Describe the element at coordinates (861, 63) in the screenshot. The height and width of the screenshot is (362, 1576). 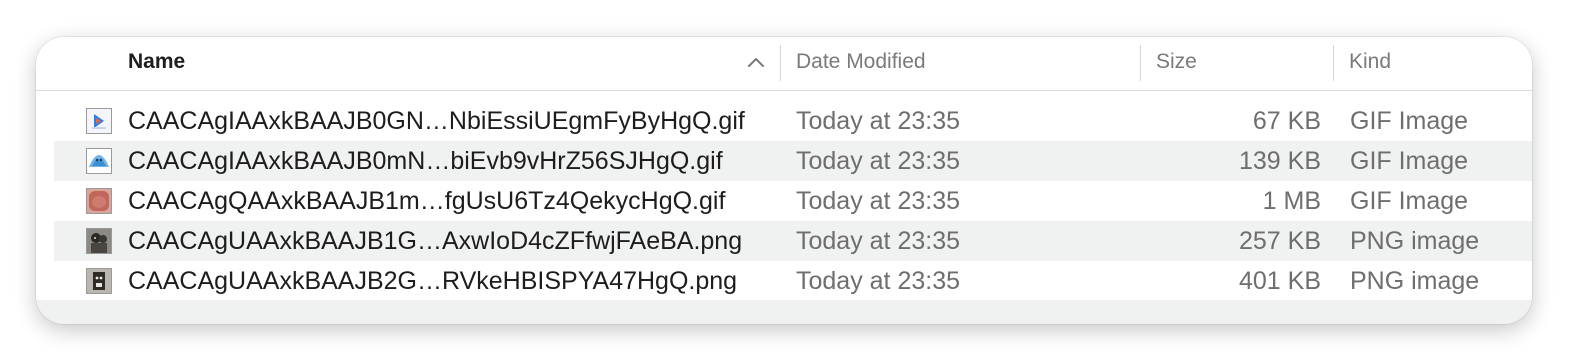
I see `column-header-date-modified: Date Modified` at that location.